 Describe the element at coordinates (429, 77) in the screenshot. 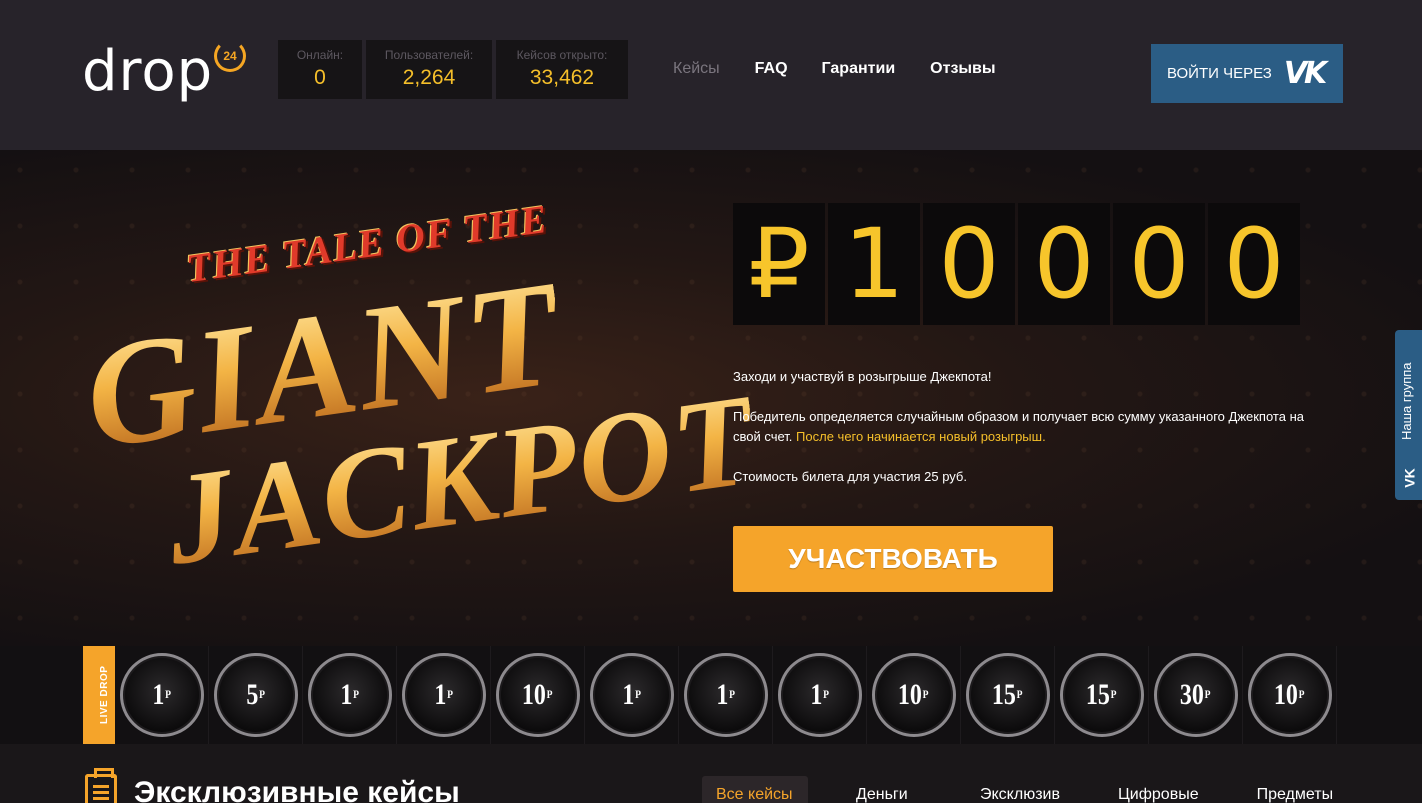

I see `stat-value: 2,264` at that location.